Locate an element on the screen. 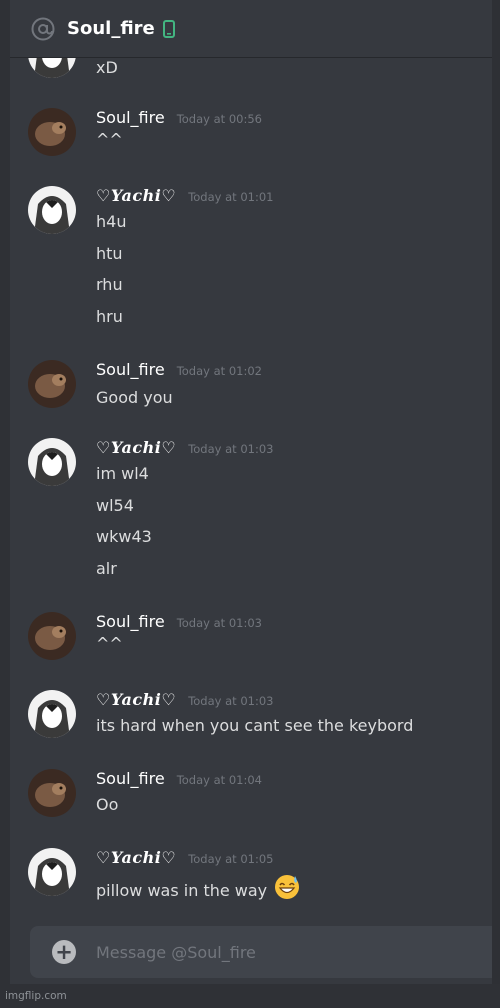 Image resolution: width=500 pixels, height=1008 pixels. message-text: its hard when you cant see the keybord is located at coordinates (255, 725).